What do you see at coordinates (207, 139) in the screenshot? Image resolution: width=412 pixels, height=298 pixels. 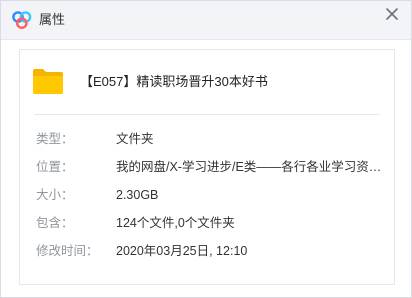 I see `property-row-type: 类型： 文件夹` at bounding box center [207, 139].